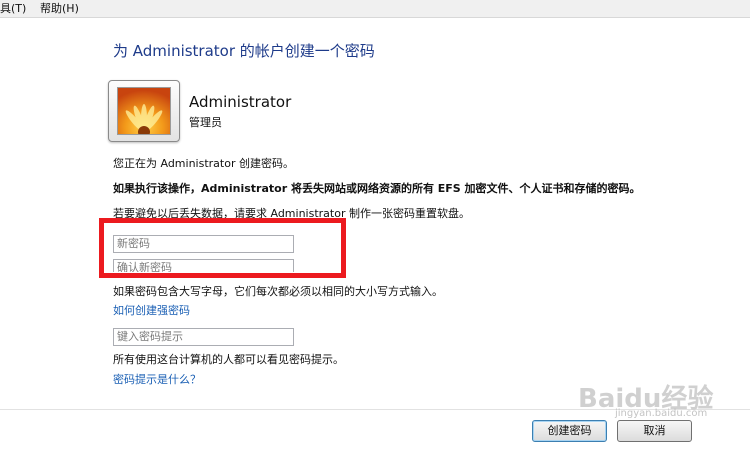  What do you see at coordinates (203, 163) in the screenshot?
I see `info-text: 您正在为 Administrator 创建密码。` at bounding box center [203, 163].